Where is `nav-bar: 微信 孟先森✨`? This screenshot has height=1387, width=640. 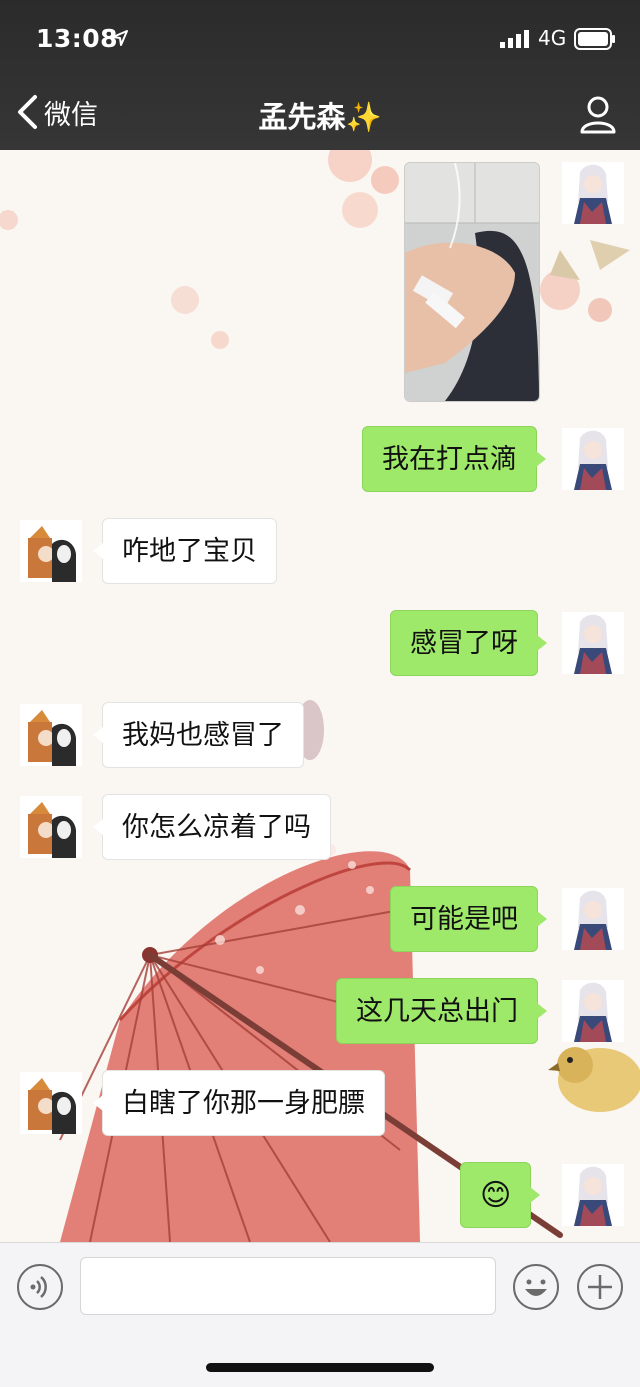
nav-bar: 微信 孟先森✨ is located at coordinates (320, 111).